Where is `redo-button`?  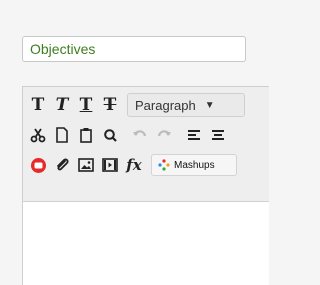 redo-button is located at coordinates (164, 135).